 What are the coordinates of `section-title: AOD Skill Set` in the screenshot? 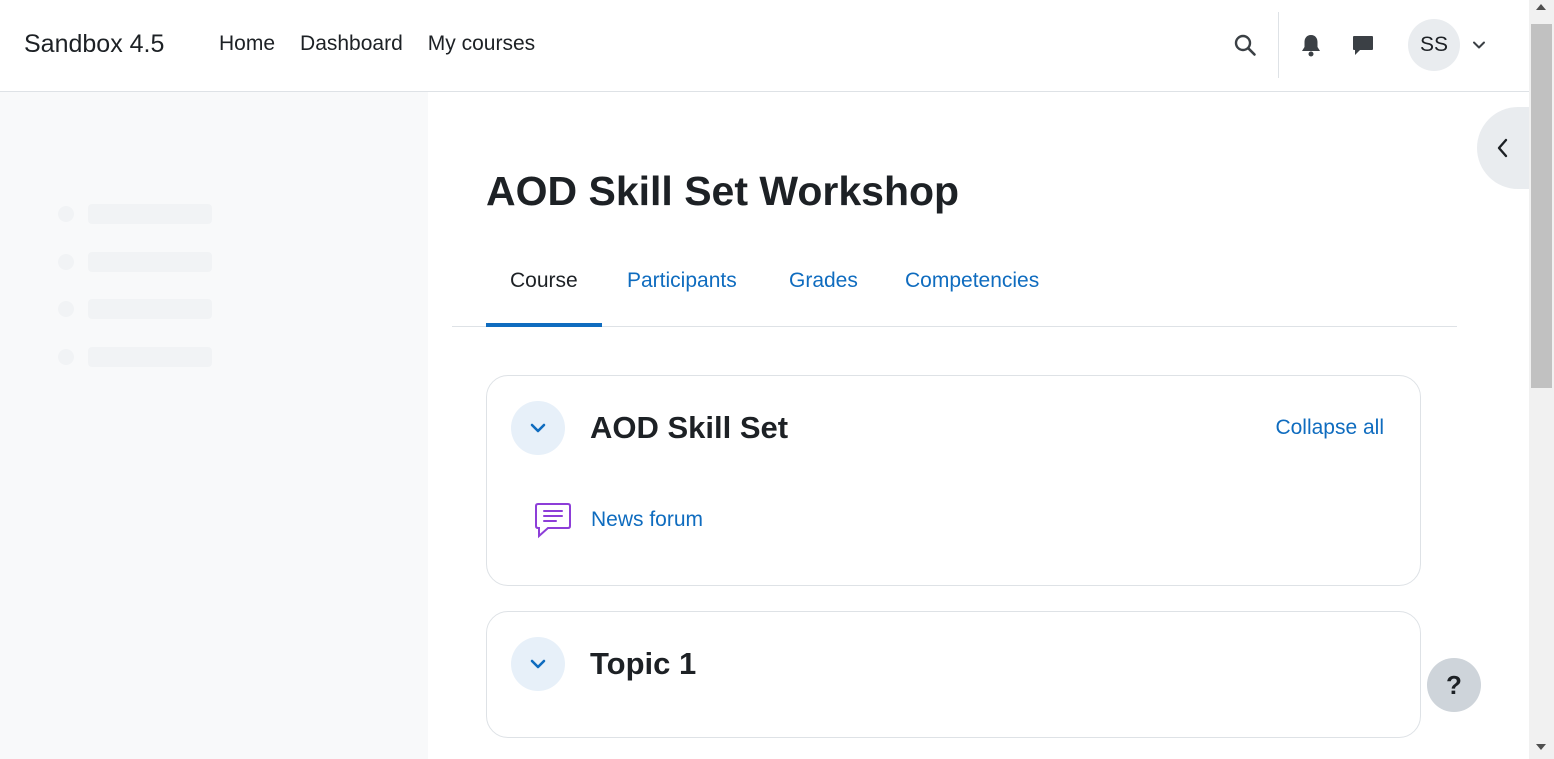 It's located at (689, 428).